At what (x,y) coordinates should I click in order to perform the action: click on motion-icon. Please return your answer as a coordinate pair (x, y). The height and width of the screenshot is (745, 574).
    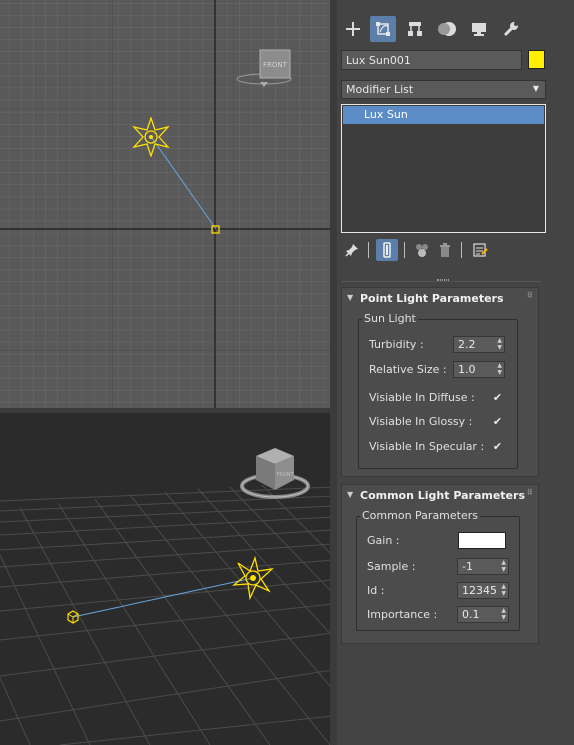
    Looking at the image, I should click on (447, 29).